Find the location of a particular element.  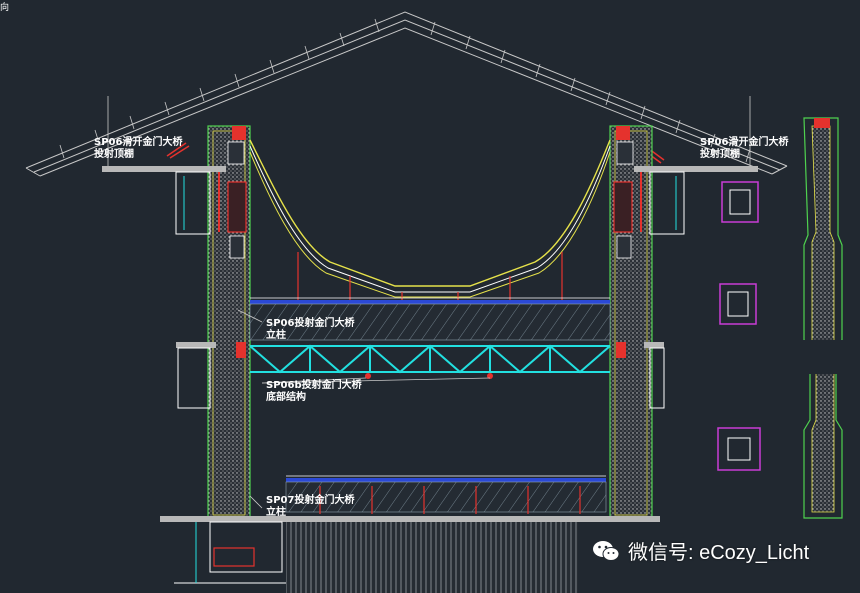

label-top-right-line1: SP06滑开金门大桥 is located at coordinates (744, 142).